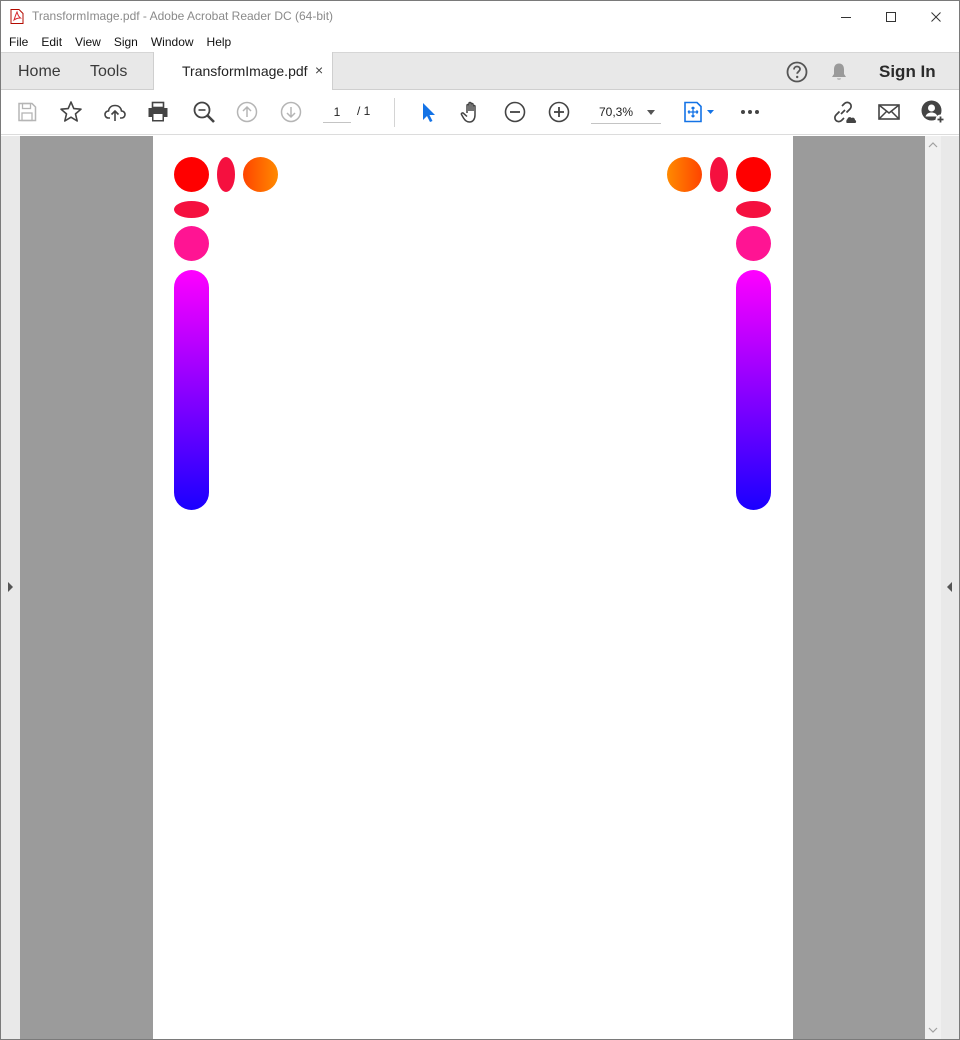 The width and height of the screenshot is (960, 1040). Describe the element at coordinates (125, 42) in the screenshot. I see `menu-sign: Sign` at that location.